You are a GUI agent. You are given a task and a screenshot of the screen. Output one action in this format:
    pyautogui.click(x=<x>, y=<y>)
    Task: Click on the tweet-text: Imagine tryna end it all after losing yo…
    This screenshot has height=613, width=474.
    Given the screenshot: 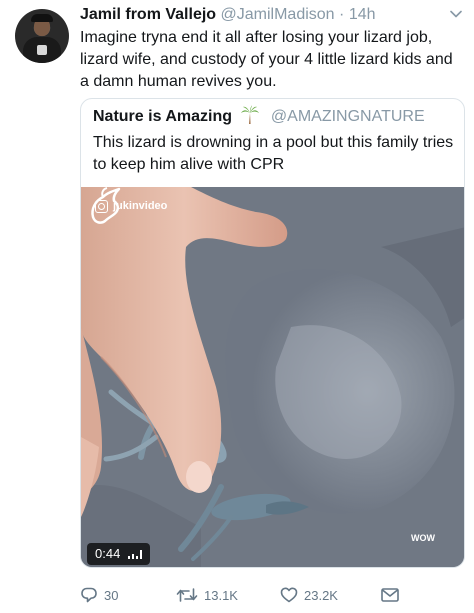 What is the action you would take?
    pyautogui.click(x=266, y=59)
    